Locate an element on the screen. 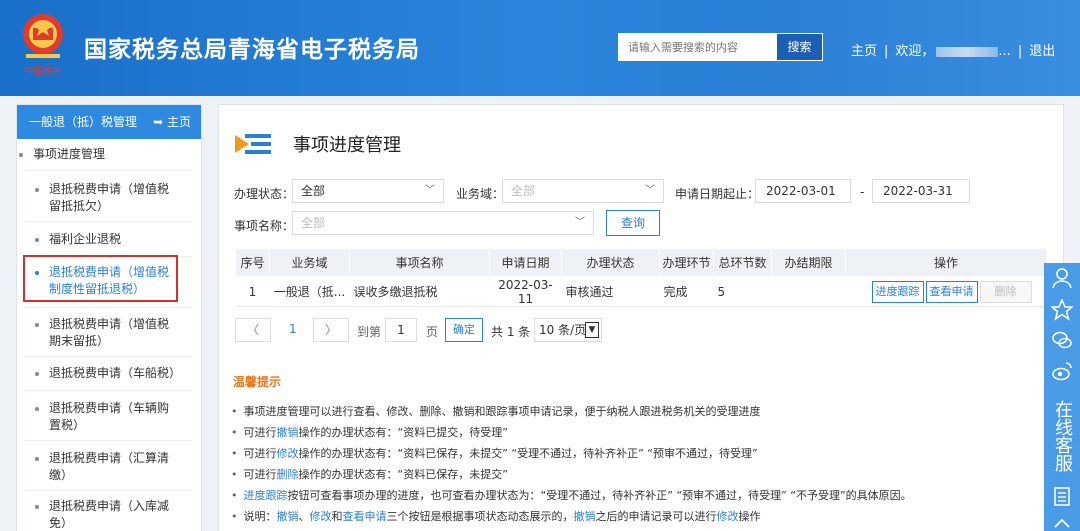 This screenshot has height=531, width=1080. online-service-label: 在线客服 is located at coordinates (1062, 436).